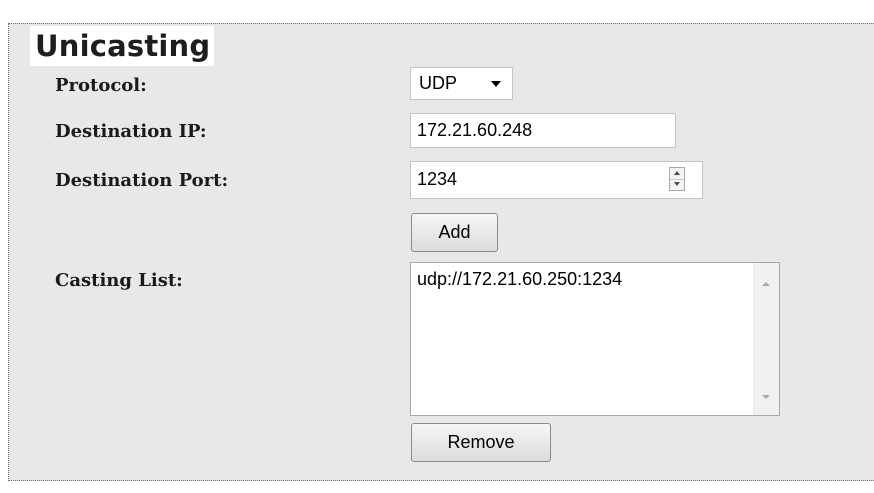 The width and height of the screenshot is (874, 493). What do you see at coordinates (519, 279) in the screenshot?
I see `list-item: udp://172.21.60.250:1234` at bounding box center [519, 279].